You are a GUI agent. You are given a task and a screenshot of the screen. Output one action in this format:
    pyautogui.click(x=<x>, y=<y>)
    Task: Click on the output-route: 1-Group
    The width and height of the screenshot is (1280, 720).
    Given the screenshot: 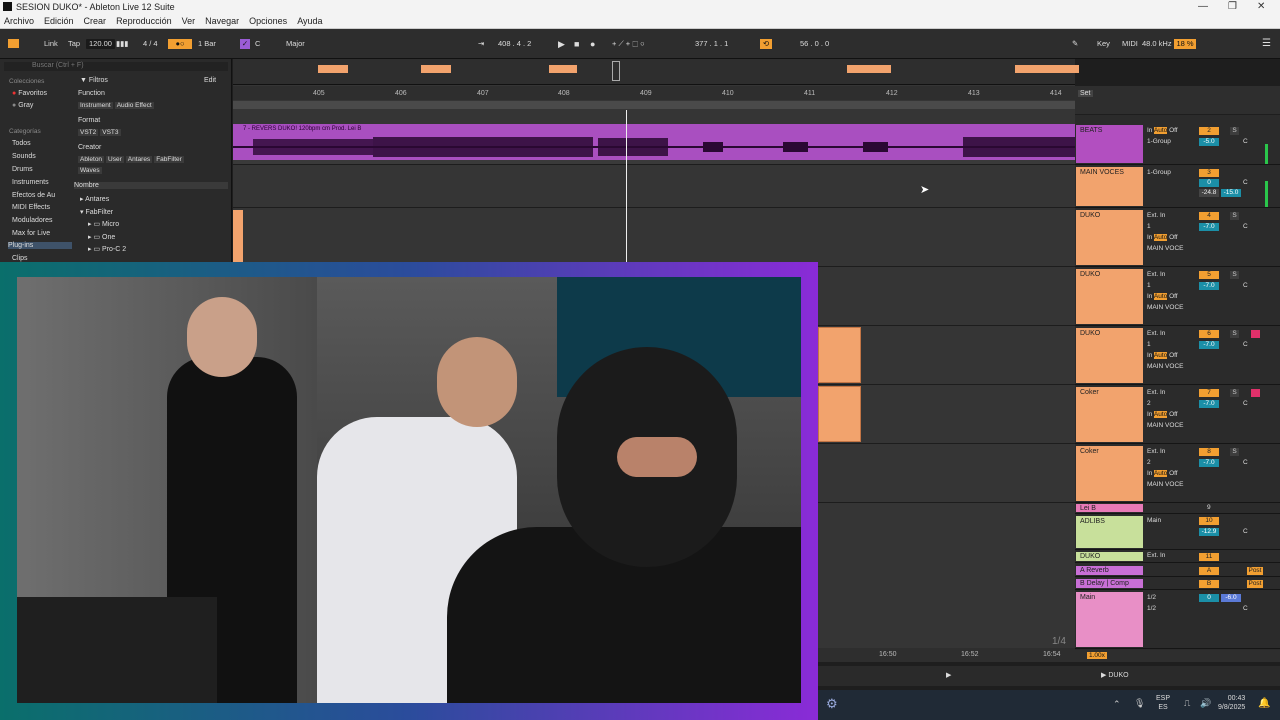 What is the action you would take?
    pyautogui.click(x=1159, y=141)
    